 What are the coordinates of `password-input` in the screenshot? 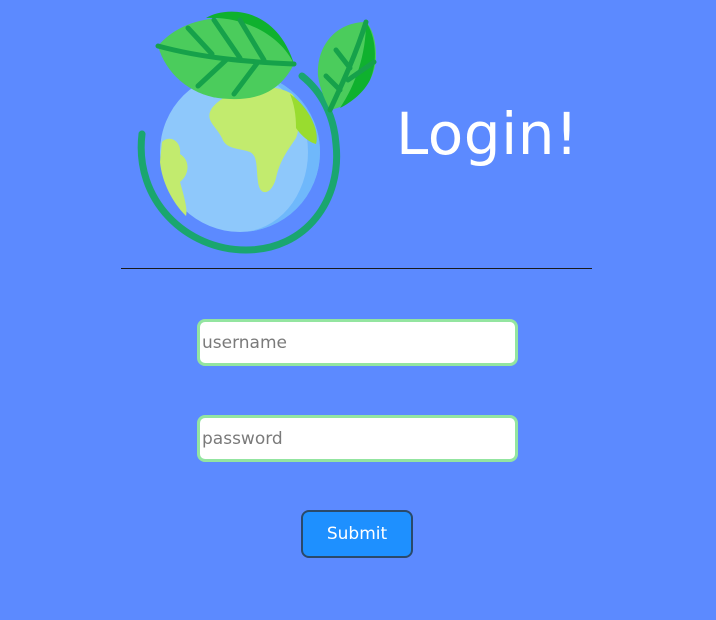 It's located at (357, 438).